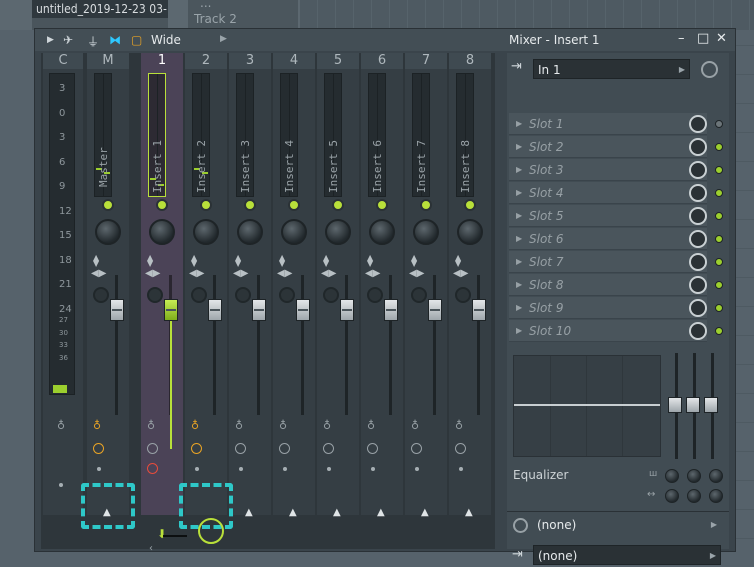  I want to click on header-insert-7: 7, so click(426, 61).